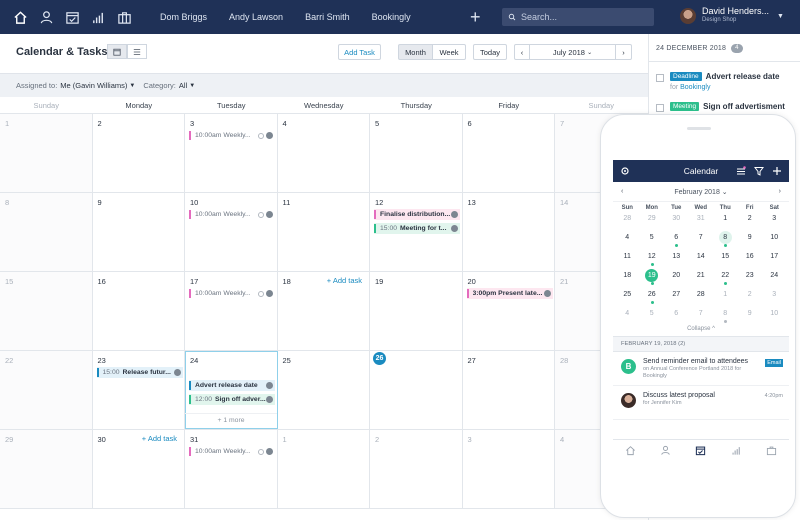 This screenshot has height=520, width=800. What do you see at coordinates (725, 277) in the screenshot?
I see `phone-day: 22` at bounding box center [725, 277].